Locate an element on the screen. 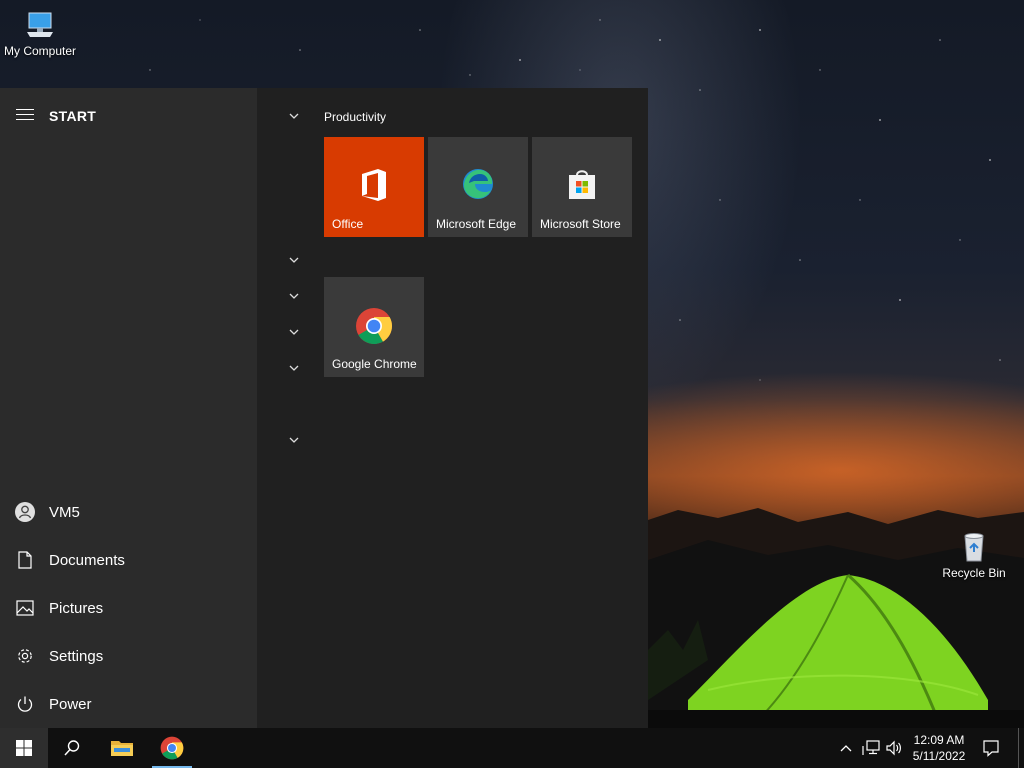 This screenshot has height=768, width=1024. start-item-user: VM5 is located at coordinates (128, 512).